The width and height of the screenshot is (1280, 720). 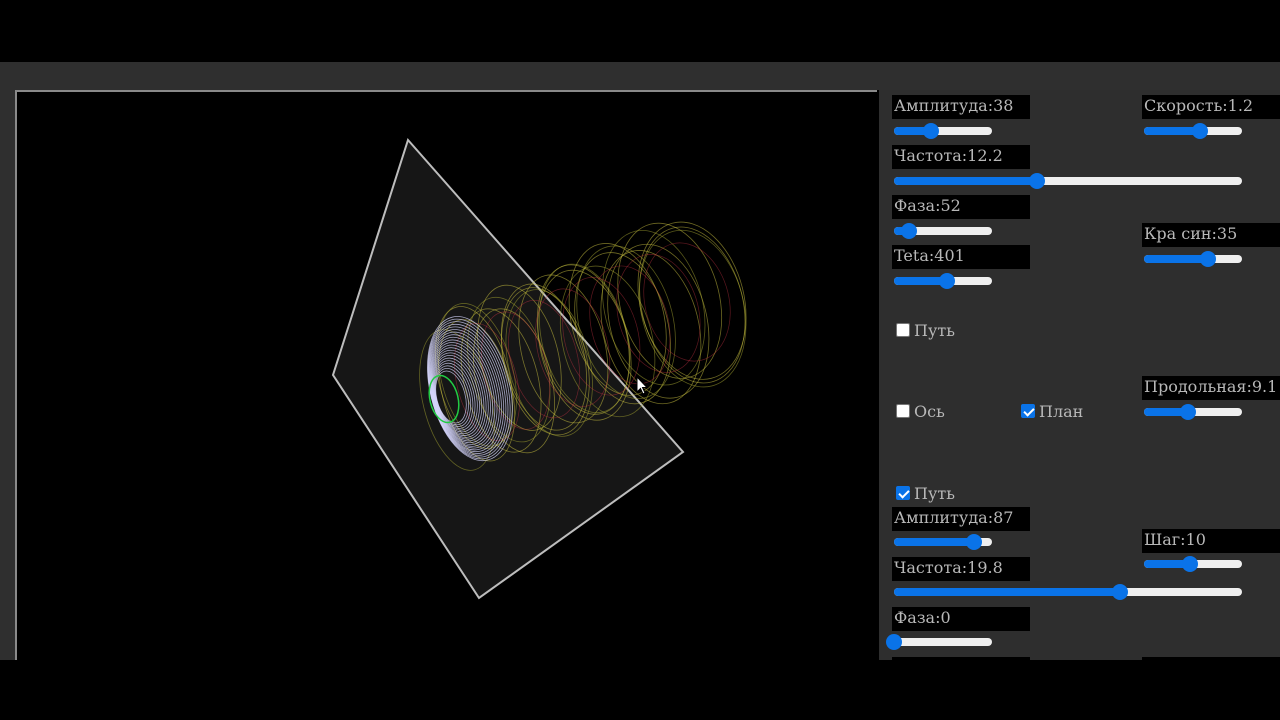 What do you see at coordinates (943, 541) in the screenshot?
I see `amplitude2-slider` at bounding box center [943, 541].